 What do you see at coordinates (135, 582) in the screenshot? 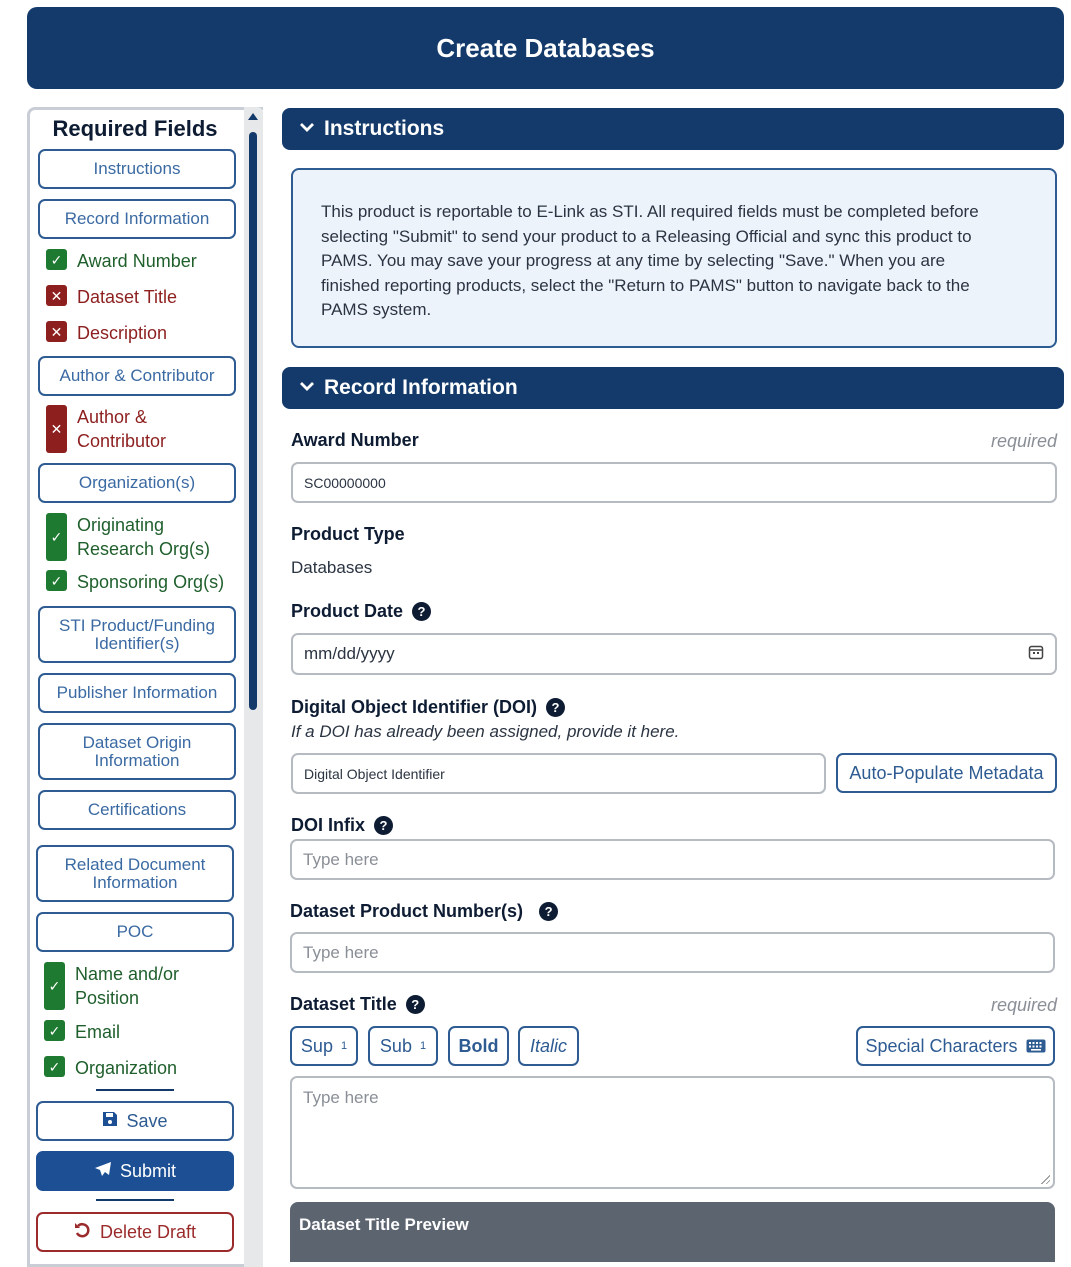
I see `check-sponsoring-org: ✓ Sponsoring Org(s)` at bounding box center [135, 582].